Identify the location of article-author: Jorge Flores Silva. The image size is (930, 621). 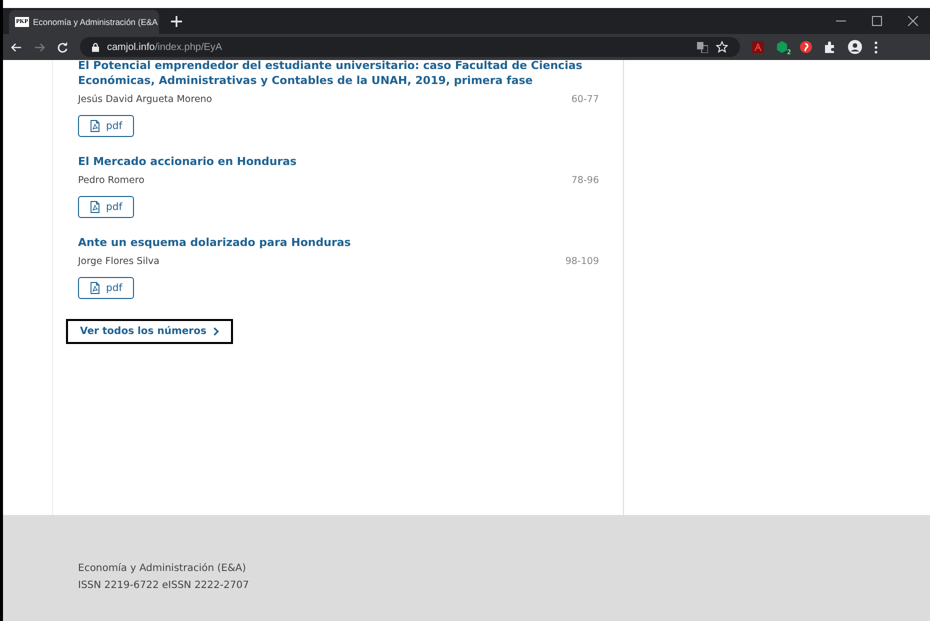
(119, 261).